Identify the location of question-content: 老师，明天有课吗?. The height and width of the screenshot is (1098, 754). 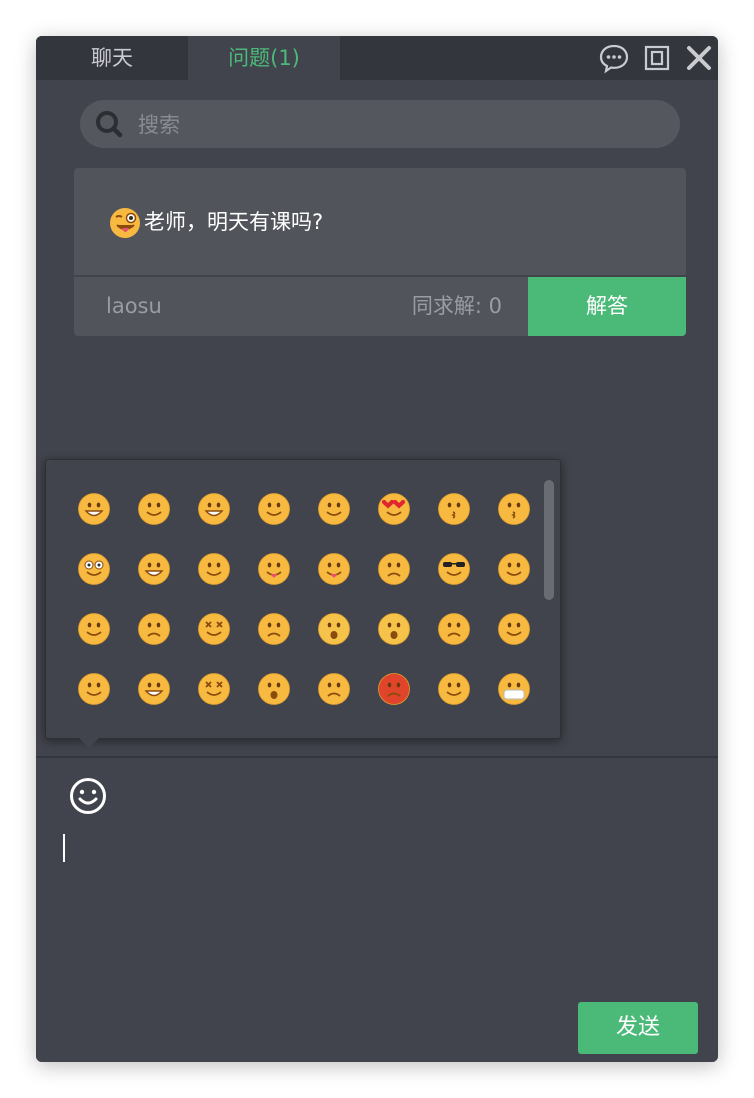
(215, 222).